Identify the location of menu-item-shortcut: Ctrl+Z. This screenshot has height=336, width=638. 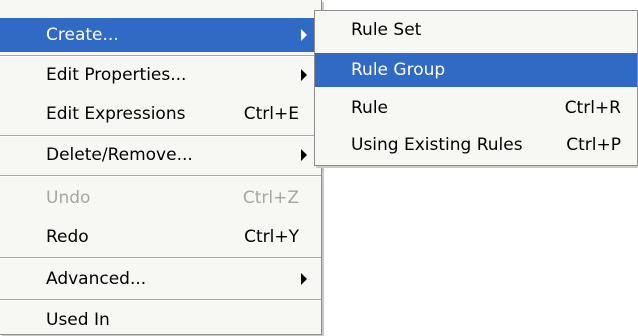
(270, 198).